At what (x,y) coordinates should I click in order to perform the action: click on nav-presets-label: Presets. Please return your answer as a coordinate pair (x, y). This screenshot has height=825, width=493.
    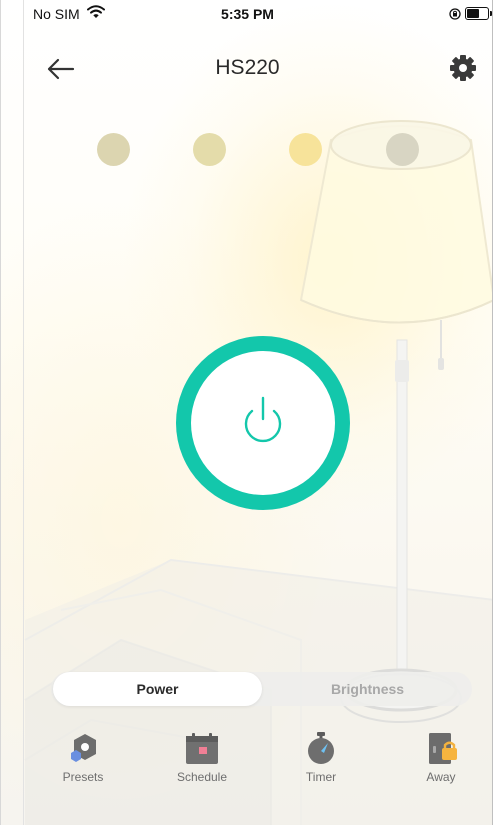
    Looking at the image, I should click on (83, 777).